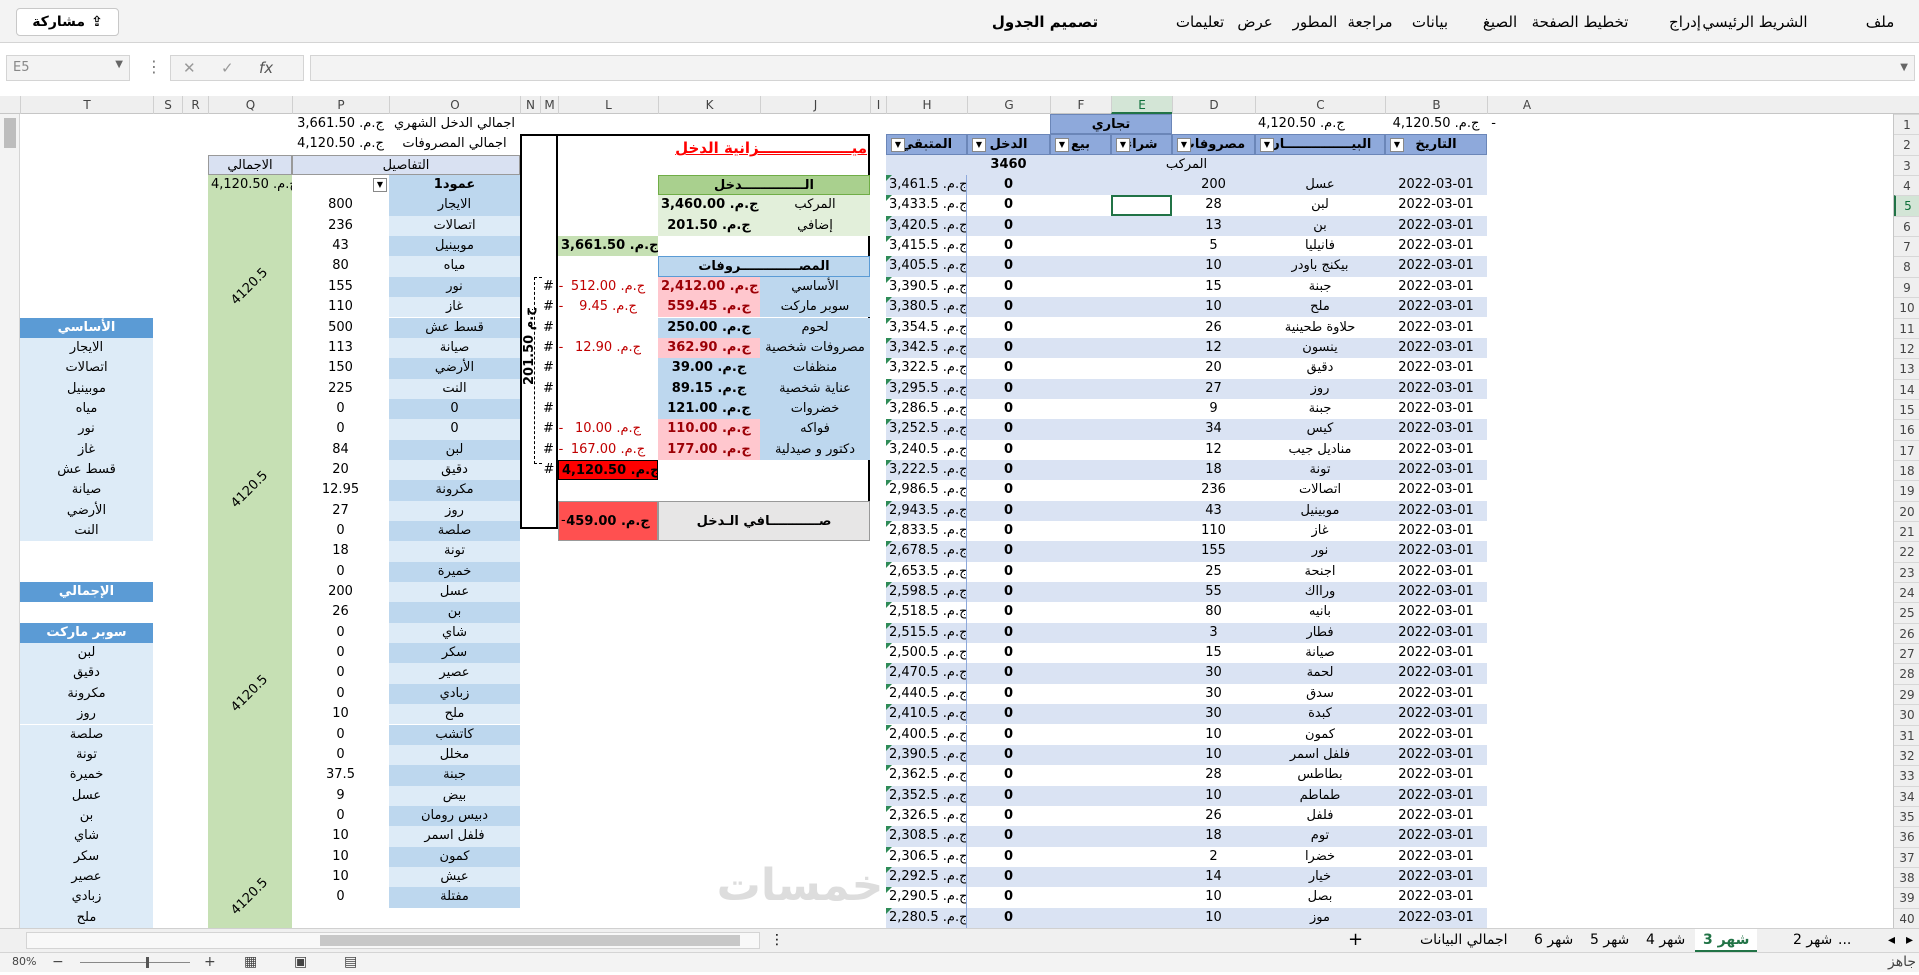  I want to click on row-header: 24, so click(1906, 592).